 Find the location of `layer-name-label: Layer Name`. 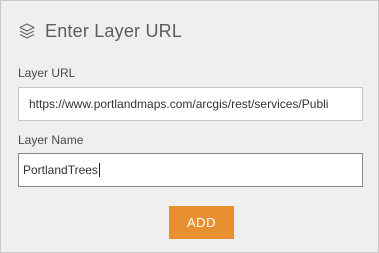

layer-name-label: Layer Name is located at coordinates (51, 140).